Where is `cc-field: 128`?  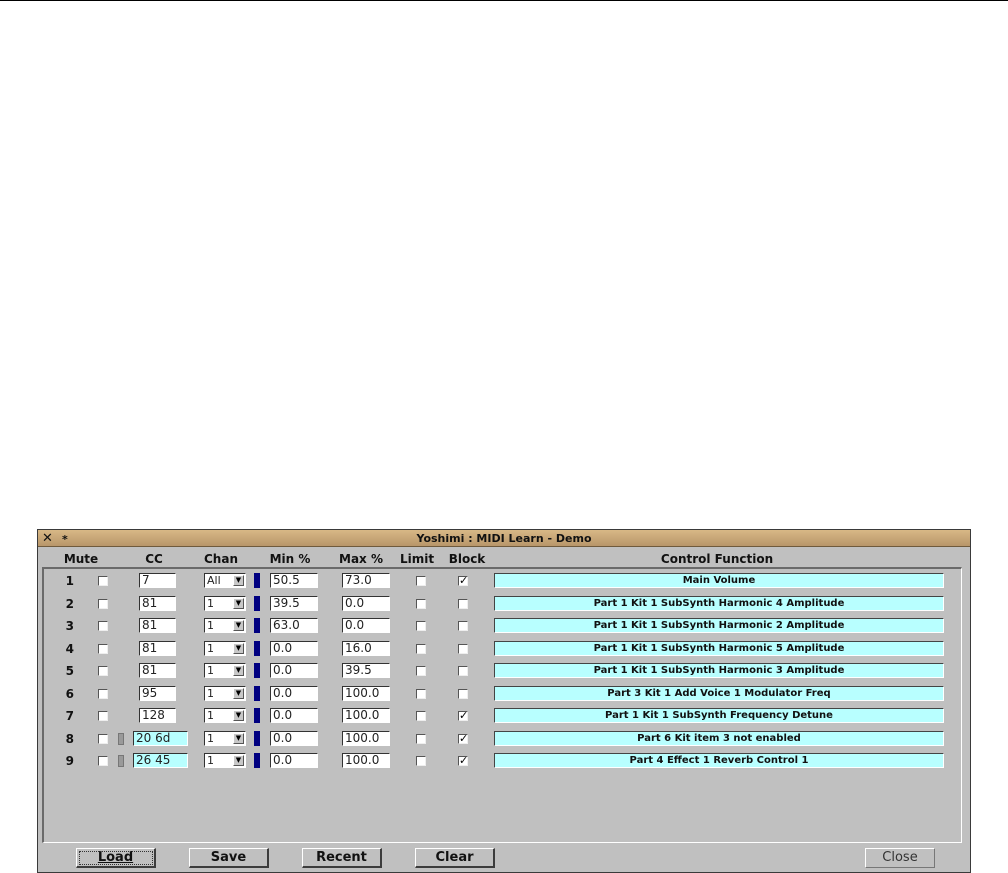
cc-field: 128 is located at coordinates (157, 715).